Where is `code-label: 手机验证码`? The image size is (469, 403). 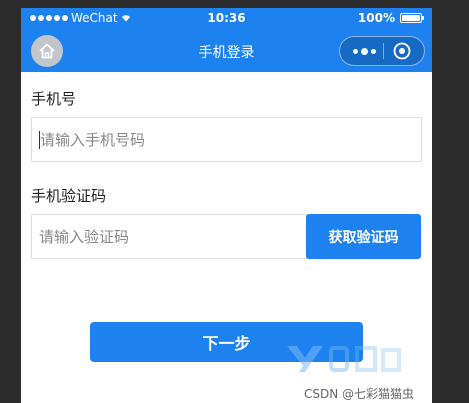 code-label: 手机验证码 is located at coordinates (69, 196).